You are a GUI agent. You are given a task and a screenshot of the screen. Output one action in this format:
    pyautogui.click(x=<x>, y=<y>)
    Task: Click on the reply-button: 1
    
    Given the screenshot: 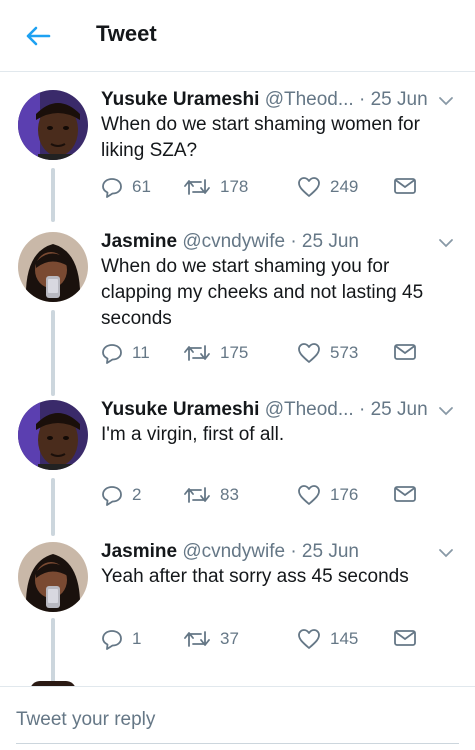 What is the action you would take?
    pyautogui.click(x=121, y=639)
    